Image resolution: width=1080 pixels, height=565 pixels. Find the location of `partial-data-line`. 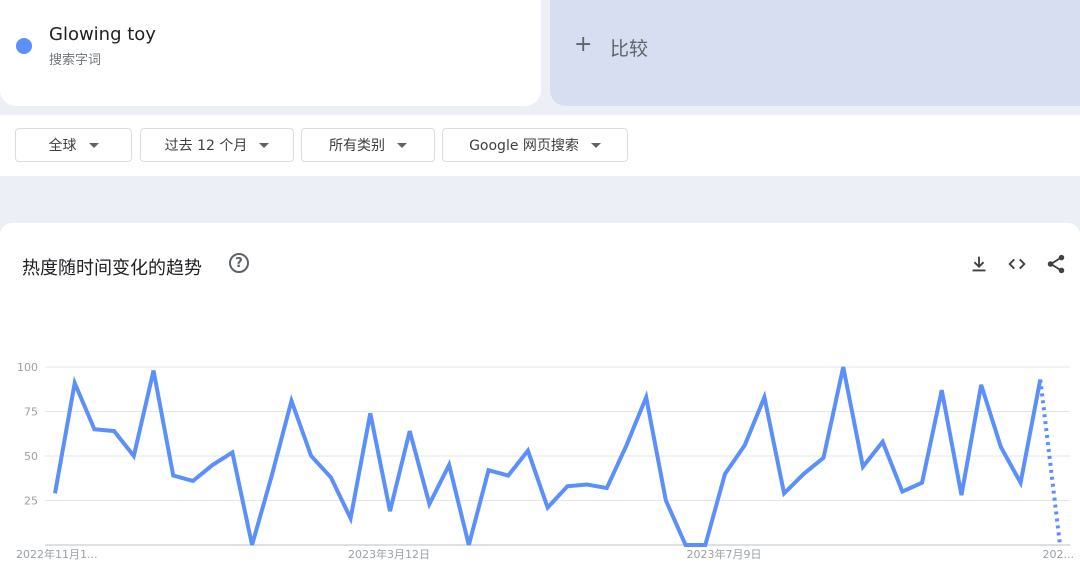

partial-data-line is located at coordinates (1050, 462).